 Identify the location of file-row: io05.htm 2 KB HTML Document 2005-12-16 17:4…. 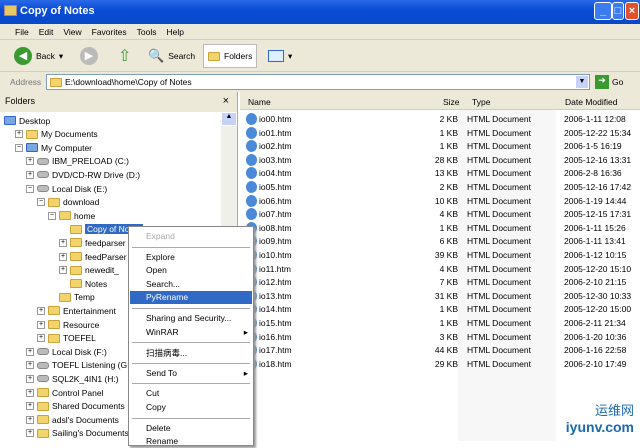
(440, 188).